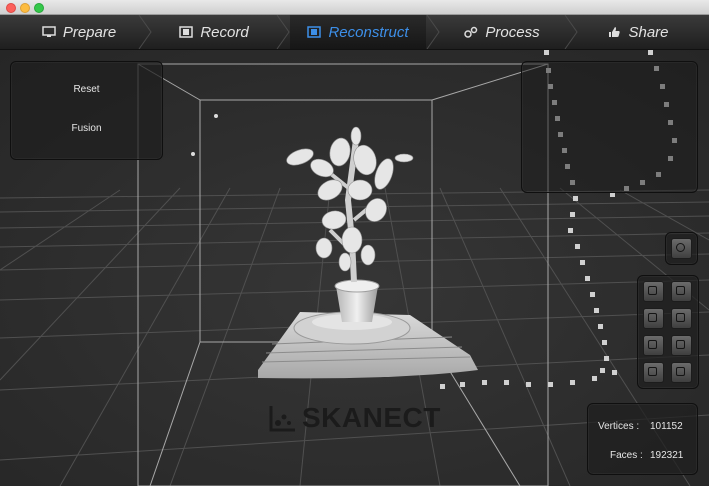 This screenshot has width=709, height=486. Describe the element at coordinates (282, 419) in the screenshot. I see `skanect-logo-icon` at that location.